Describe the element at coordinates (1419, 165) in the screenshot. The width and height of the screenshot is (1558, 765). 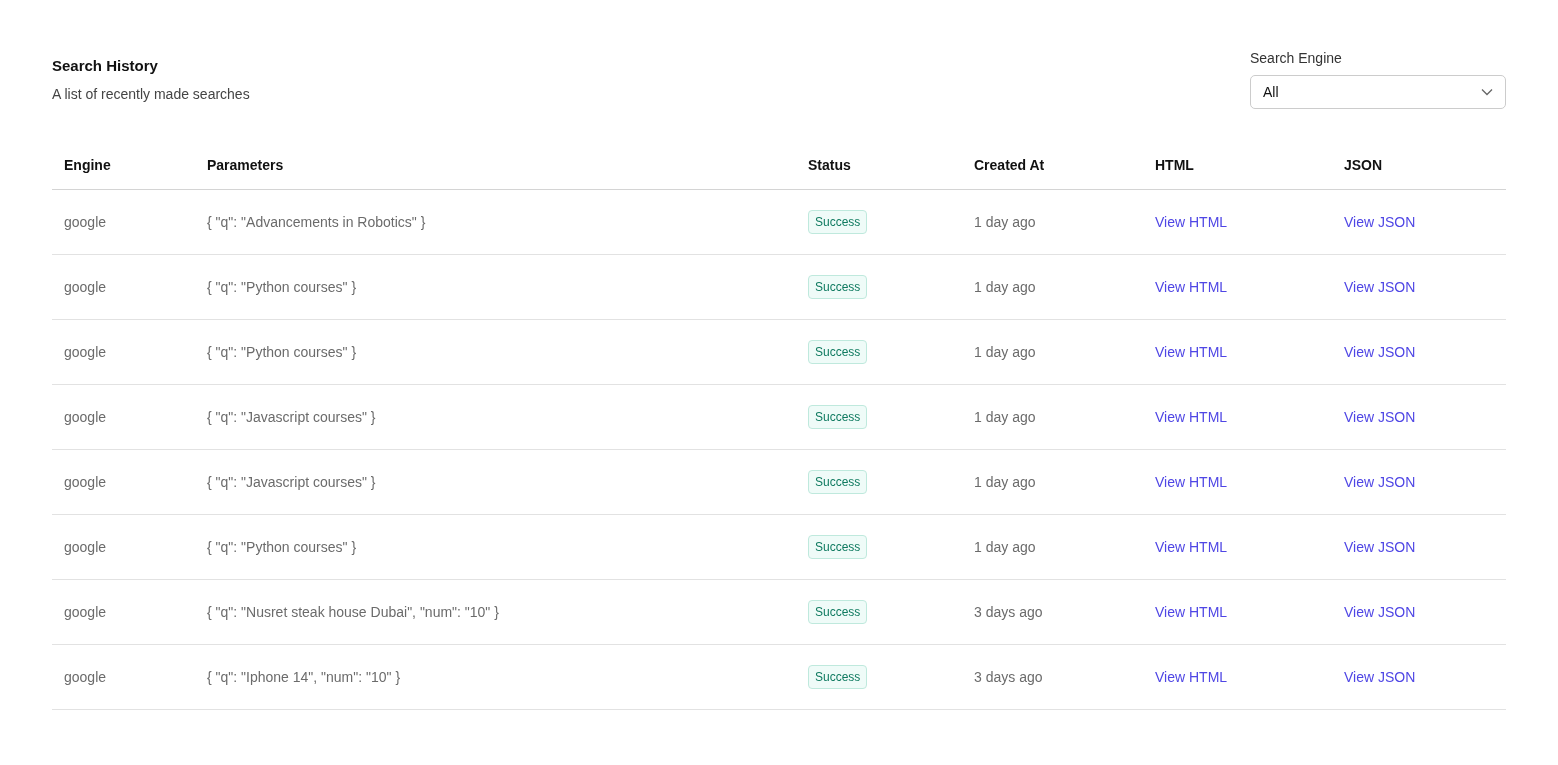
I see `column-header: JSON` at that location.